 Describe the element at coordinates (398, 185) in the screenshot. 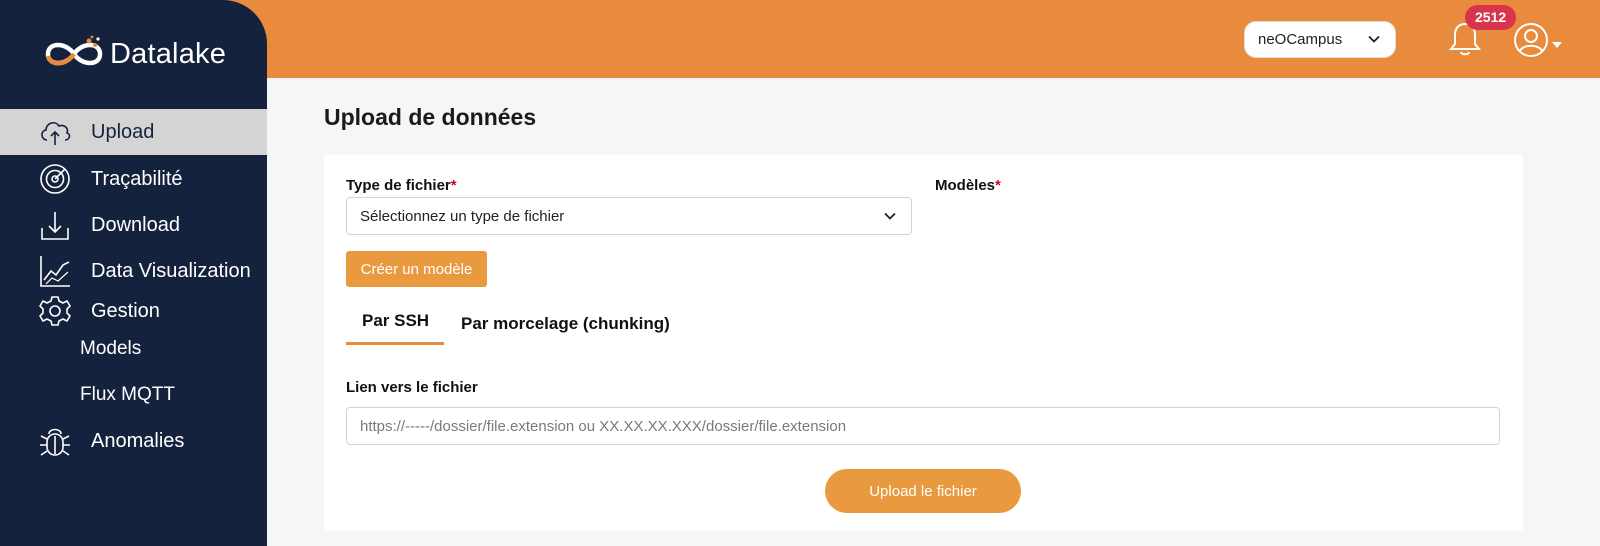

I see `file-type-label-text: Type de fichier` at that location.